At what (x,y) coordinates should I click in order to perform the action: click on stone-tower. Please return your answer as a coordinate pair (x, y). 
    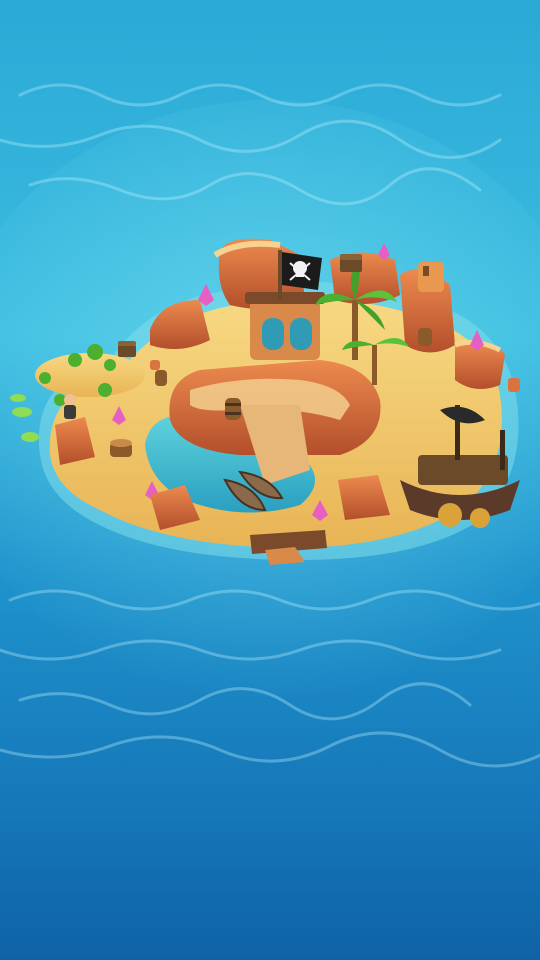
    Looking at the image, I should click on (431, 277).